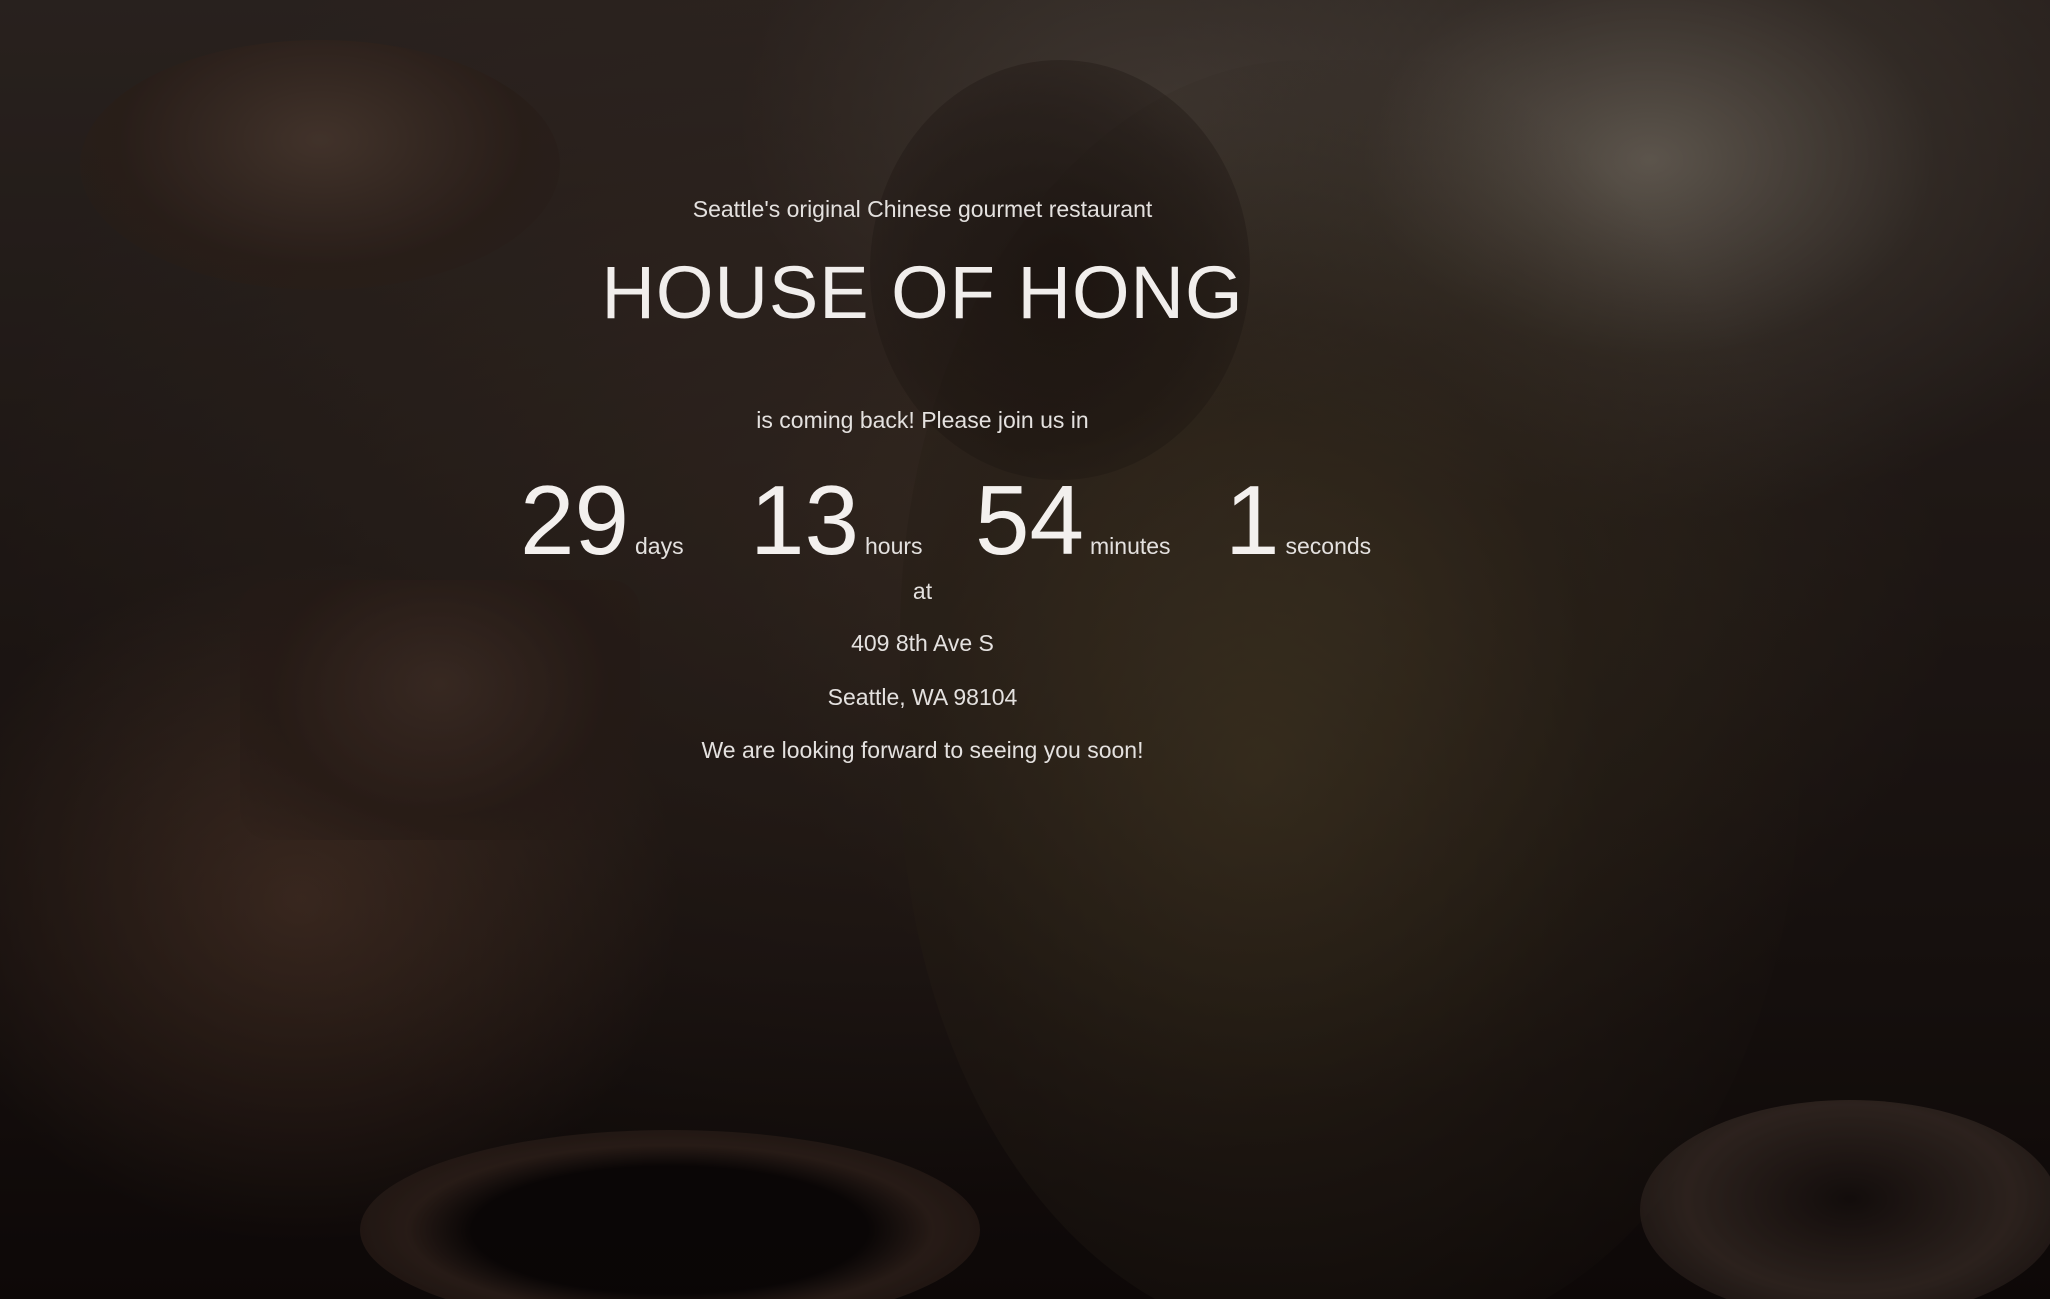 This screenshot has height=1299, width=2050. I want to click on page-title: HOUSE OF HONG, so click(922, 292).